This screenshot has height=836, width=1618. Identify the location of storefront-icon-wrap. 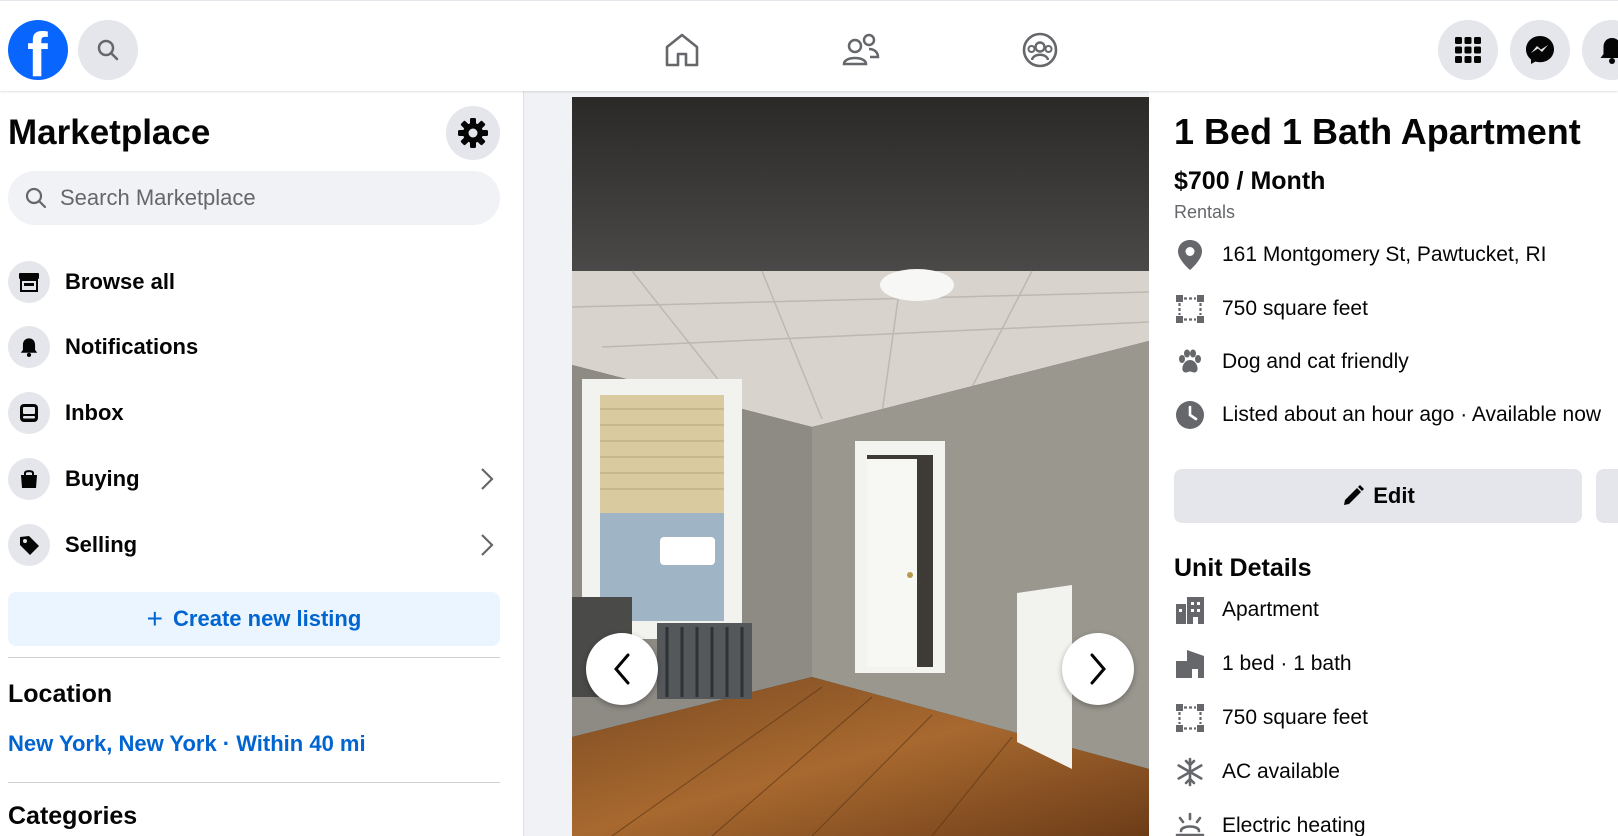
(29, 282).